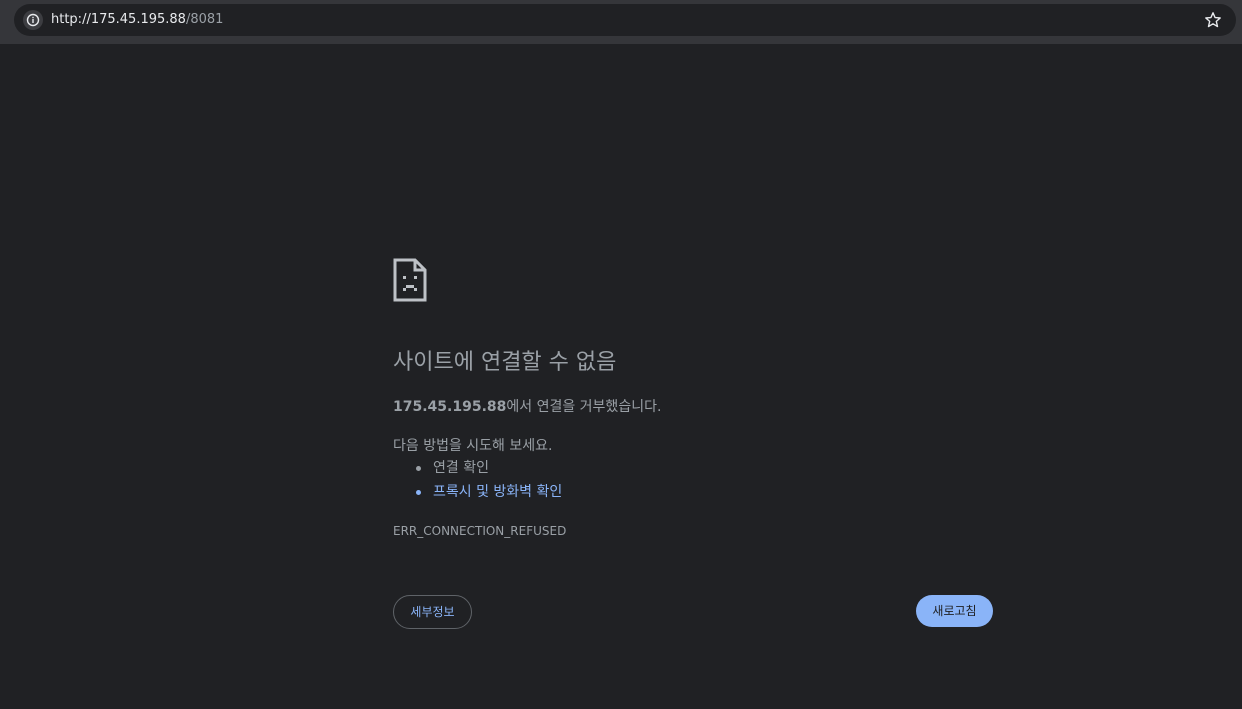 The image size is (1242, 709). I want to click on suggestion-check-proxy-firewall: 프록시 및 방화벽 확인, so click(477, 494).